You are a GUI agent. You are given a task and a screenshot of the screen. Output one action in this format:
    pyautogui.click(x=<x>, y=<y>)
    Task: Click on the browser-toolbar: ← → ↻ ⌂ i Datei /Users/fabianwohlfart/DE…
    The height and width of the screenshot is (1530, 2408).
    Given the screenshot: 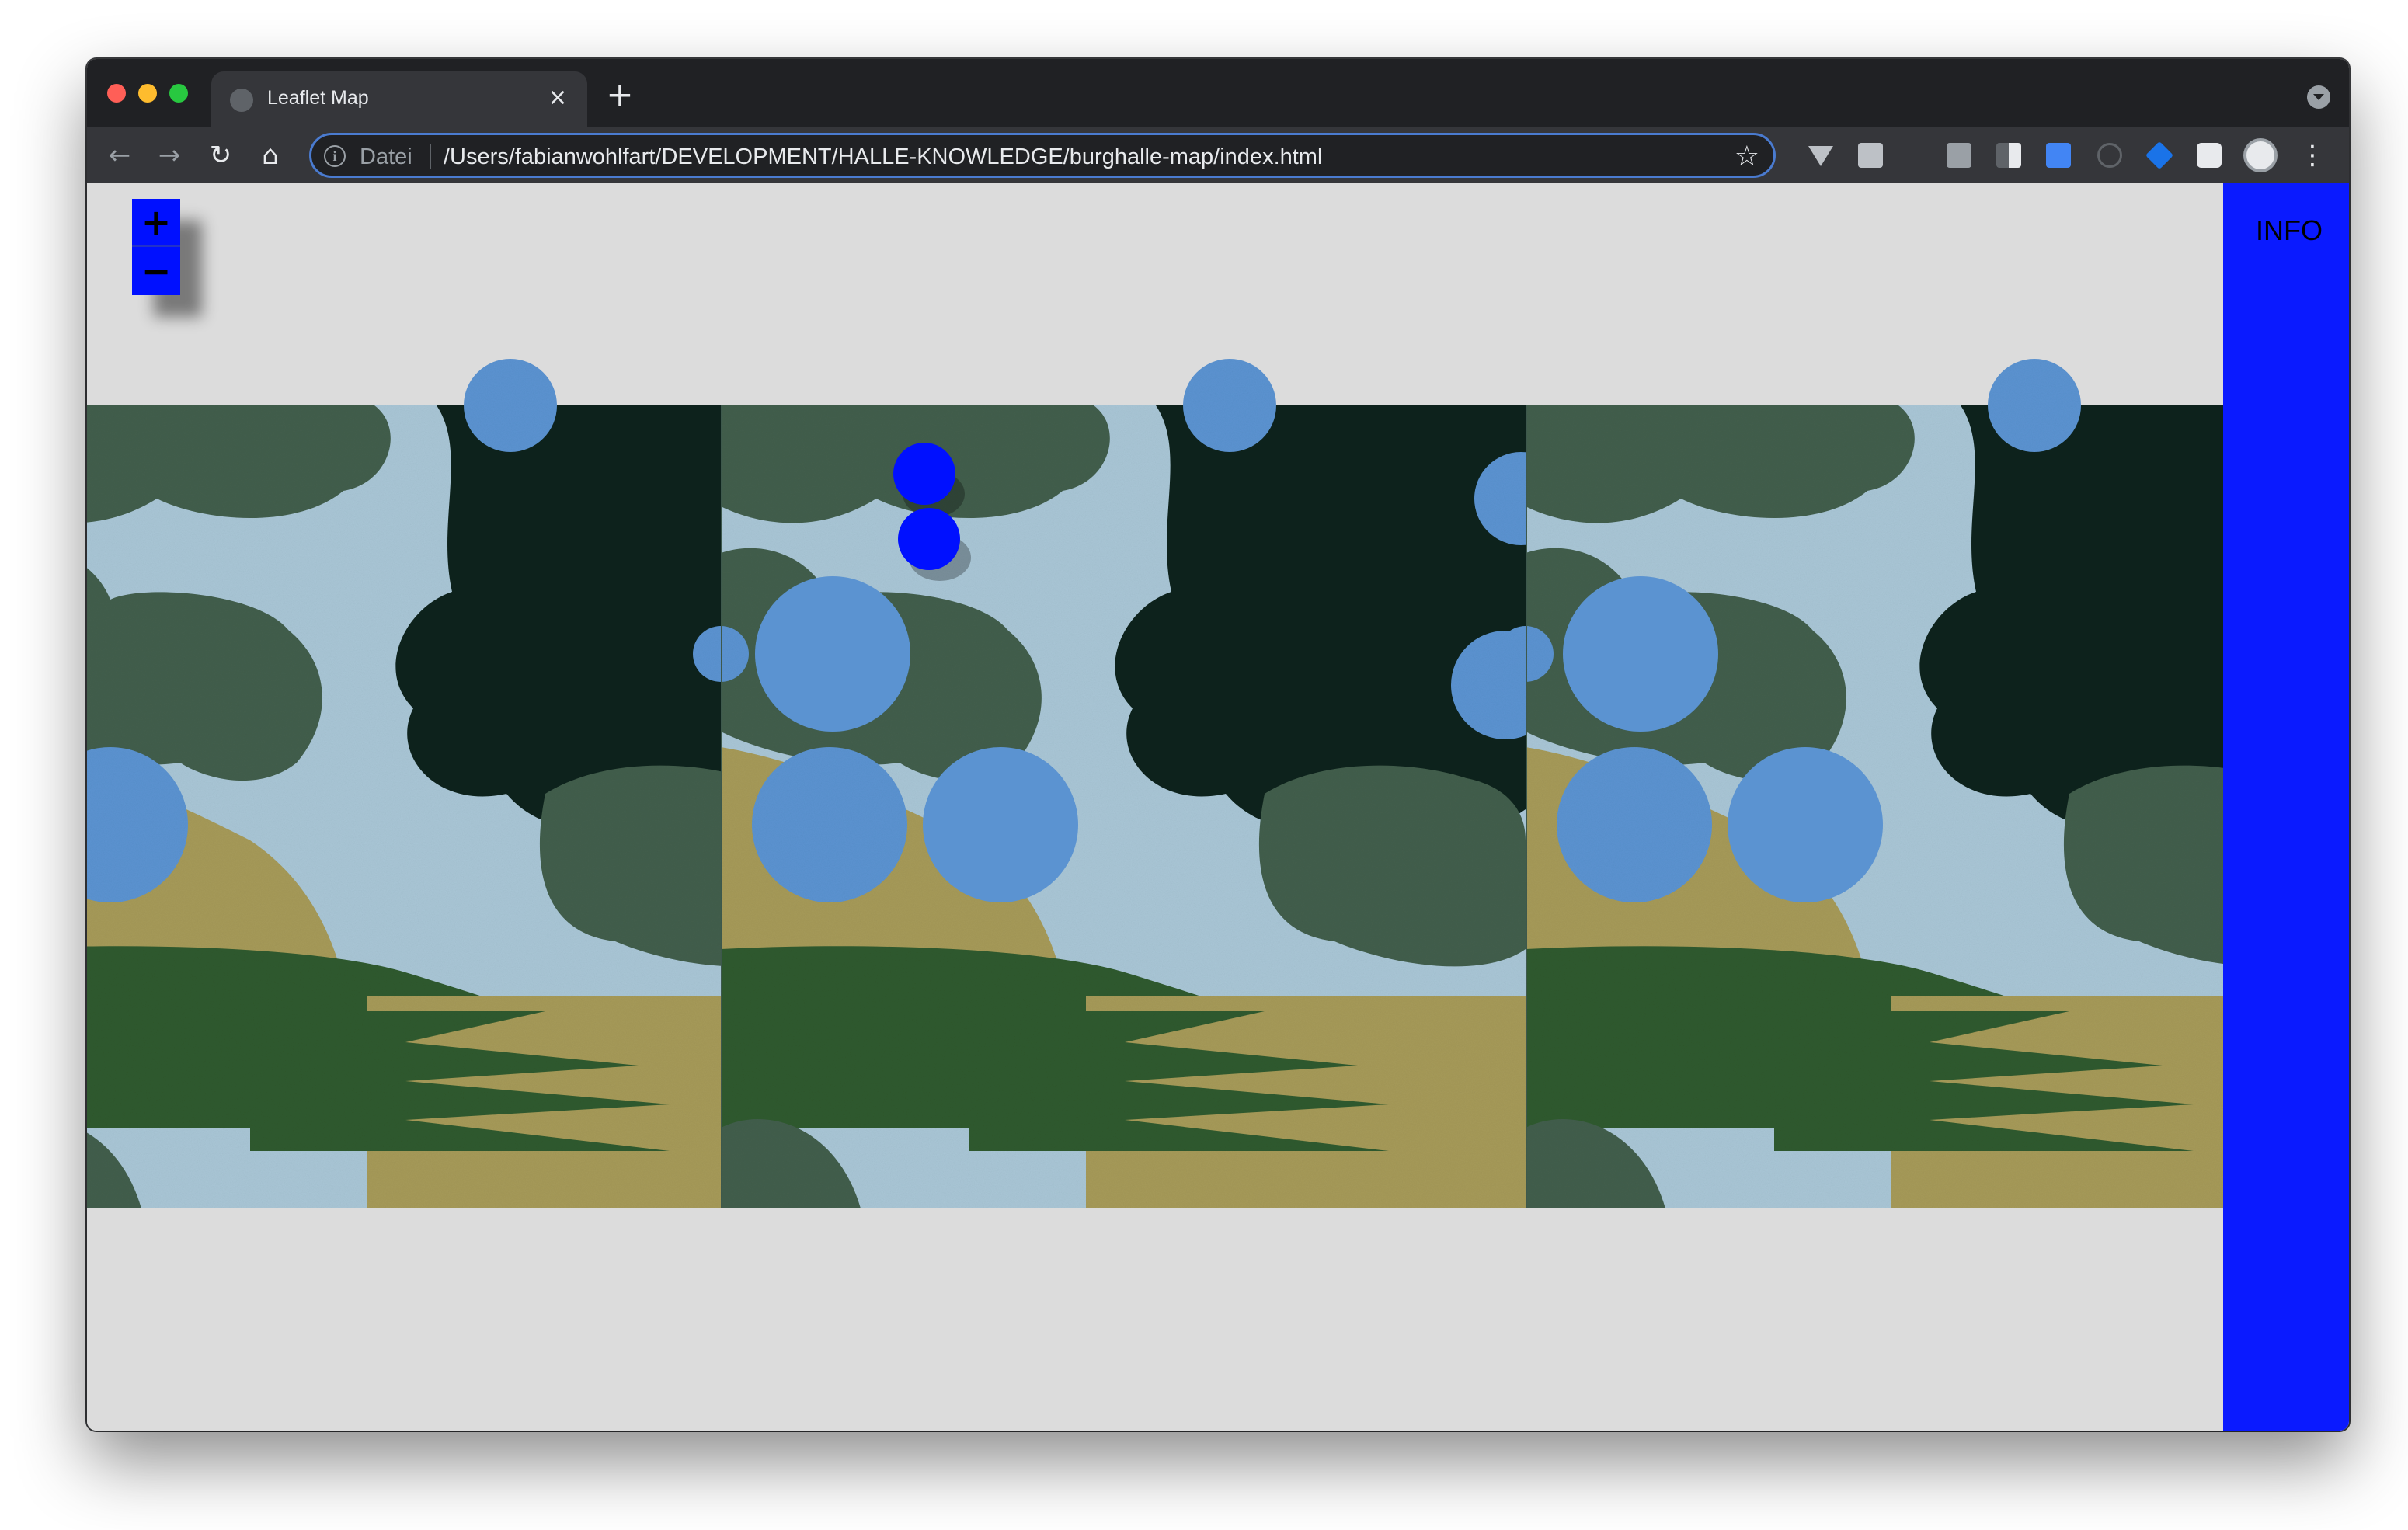 What is the action you would take?
    pyautogui.click(x=1218, y=155)
    